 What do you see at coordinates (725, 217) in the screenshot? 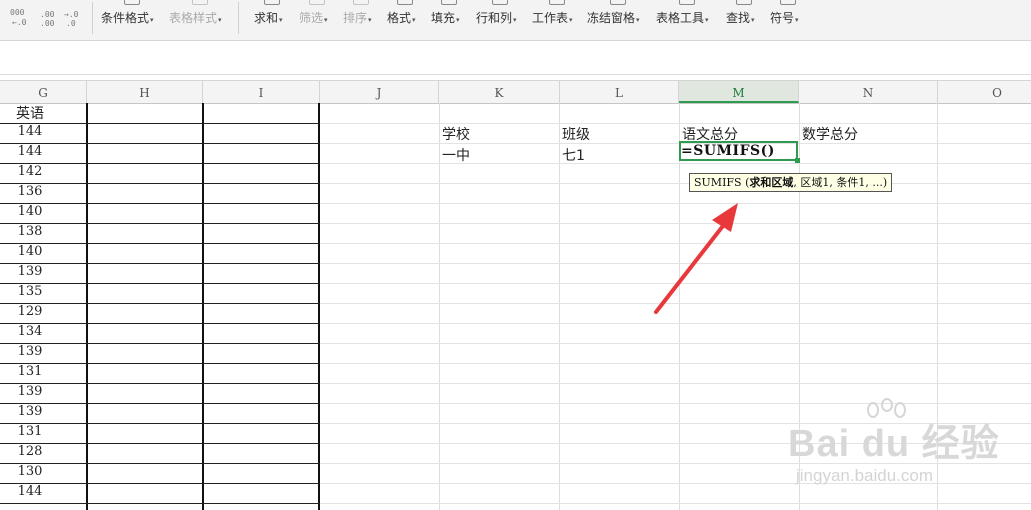
I see `arrow-head-icon` at bounding box center [725, 217].